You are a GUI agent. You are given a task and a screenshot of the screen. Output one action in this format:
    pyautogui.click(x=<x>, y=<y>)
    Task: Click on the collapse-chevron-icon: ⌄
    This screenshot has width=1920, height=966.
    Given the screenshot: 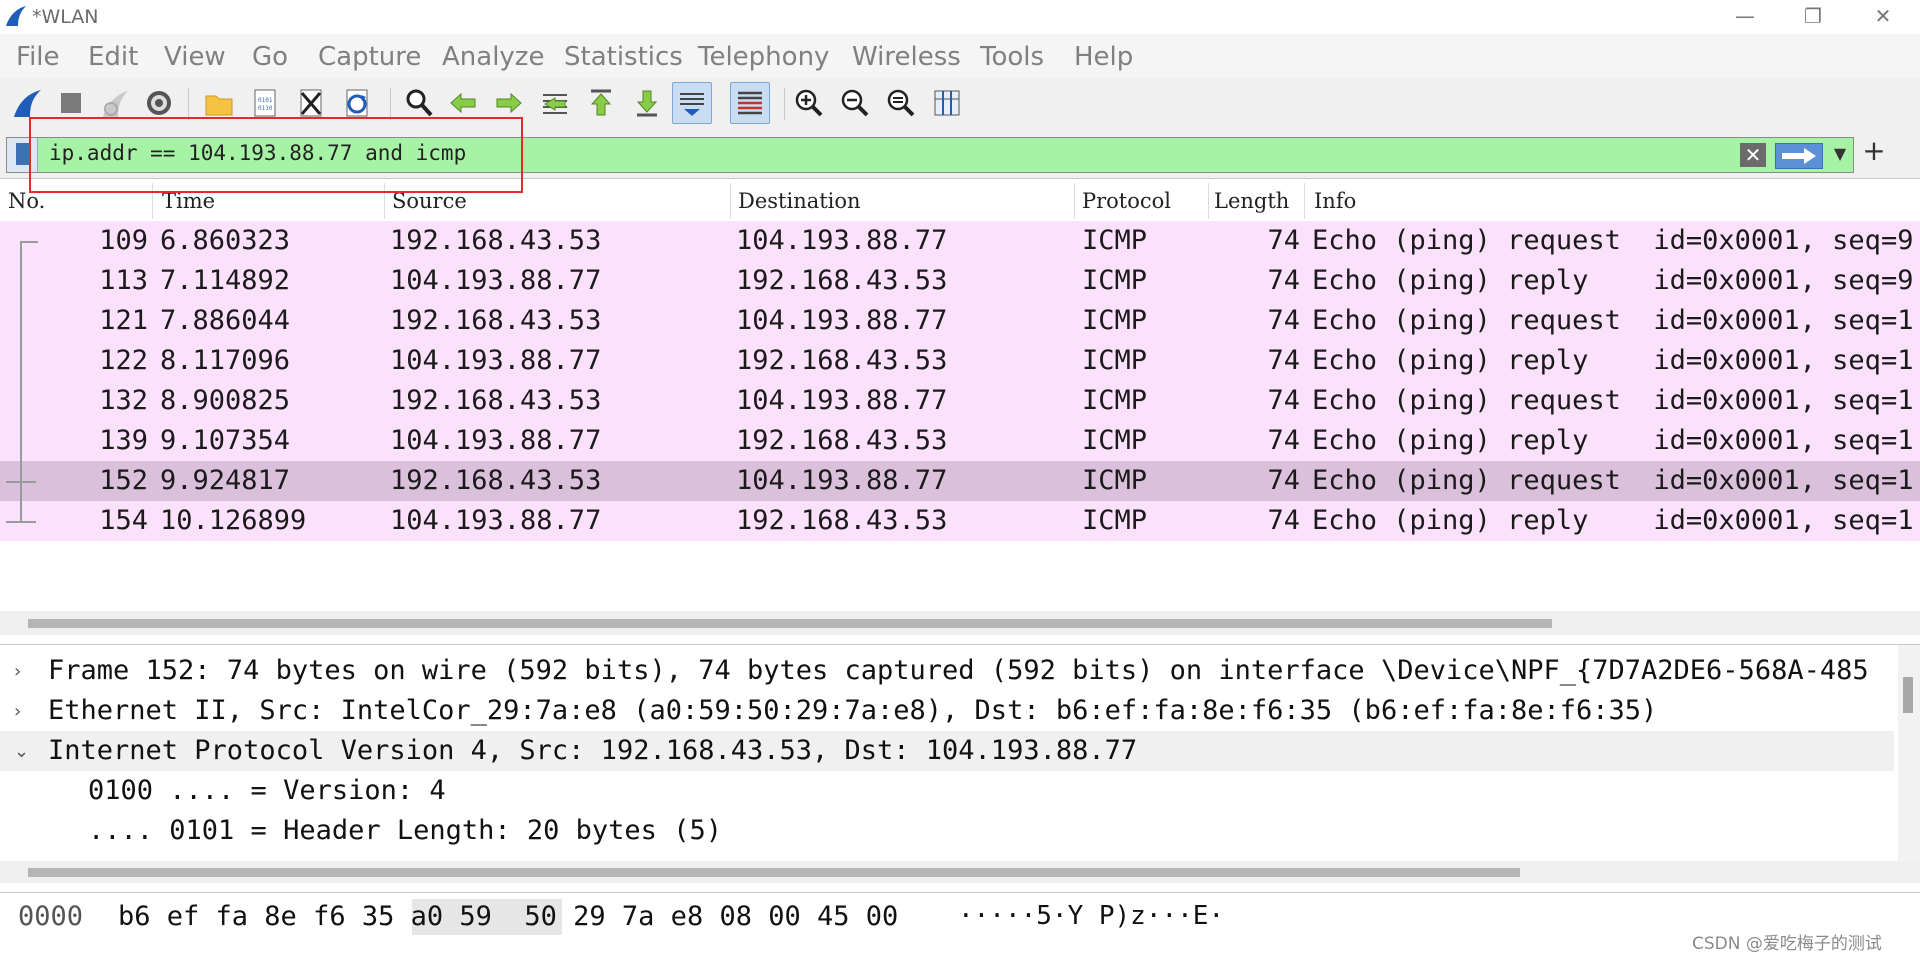 What is the action you would take?
    pyautogui.click(x=21, y=751)
    